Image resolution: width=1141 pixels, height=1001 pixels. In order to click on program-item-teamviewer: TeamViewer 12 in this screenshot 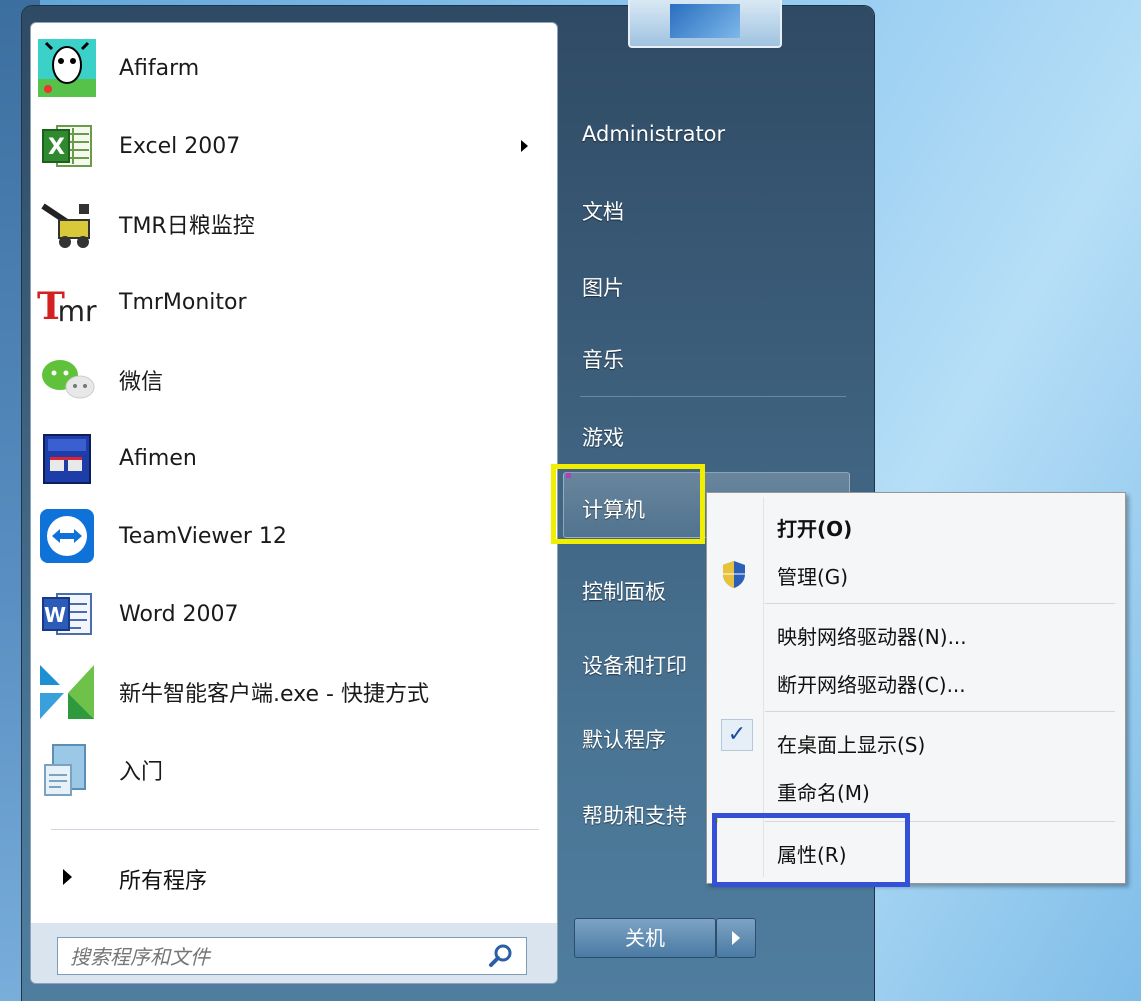, I will do `click(294, 536)`.